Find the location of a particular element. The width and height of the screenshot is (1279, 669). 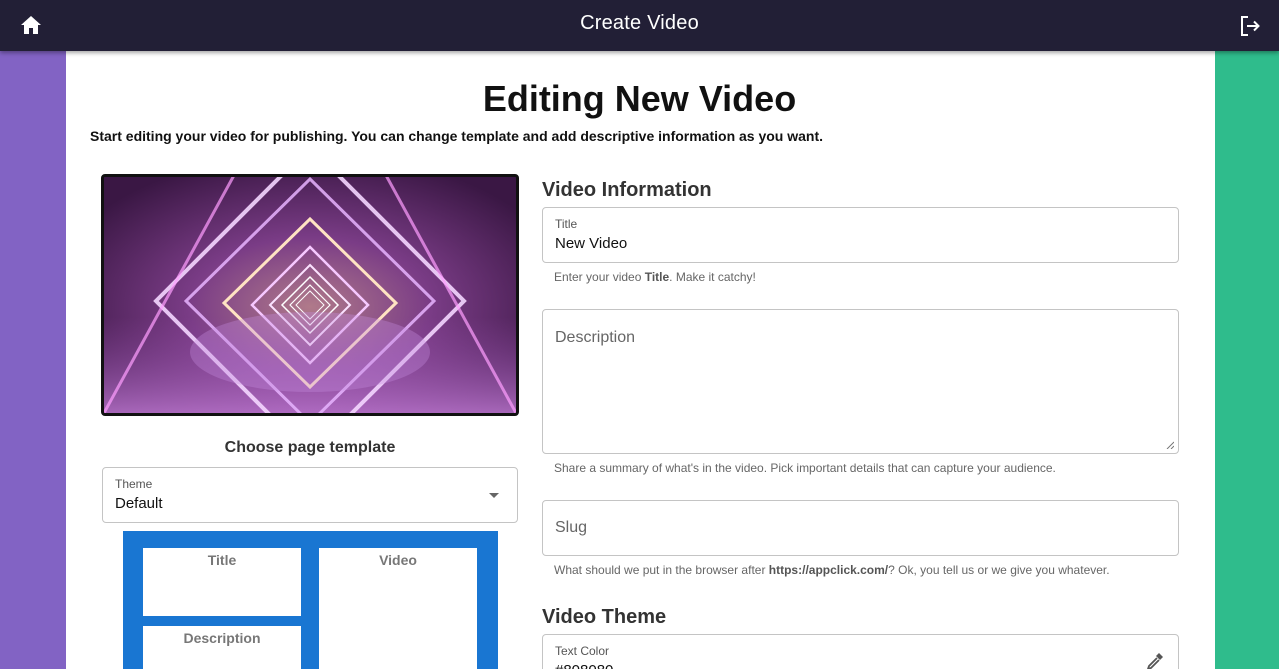

text-color-value: #808080 is located at coordinates (584, 665).